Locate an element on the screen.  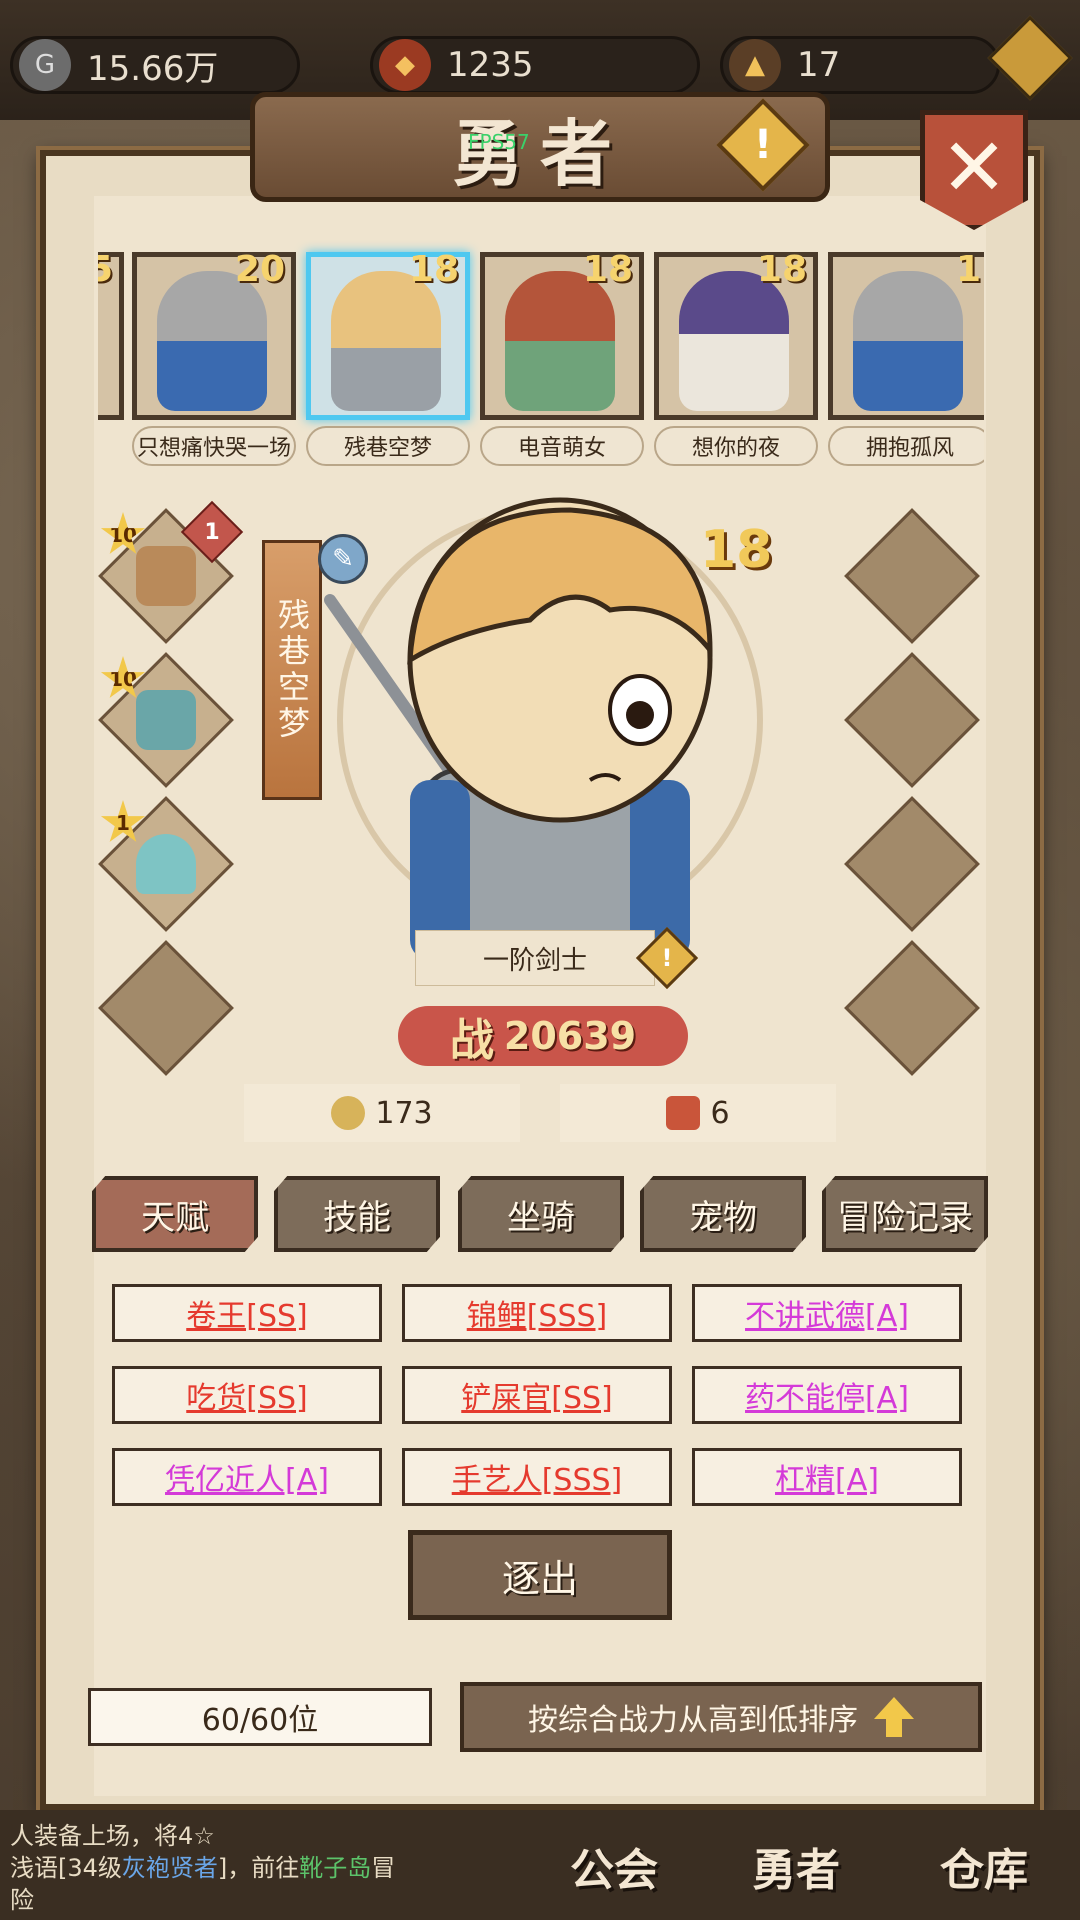
arrow-up-icon is located at coordinates (894, 1717).